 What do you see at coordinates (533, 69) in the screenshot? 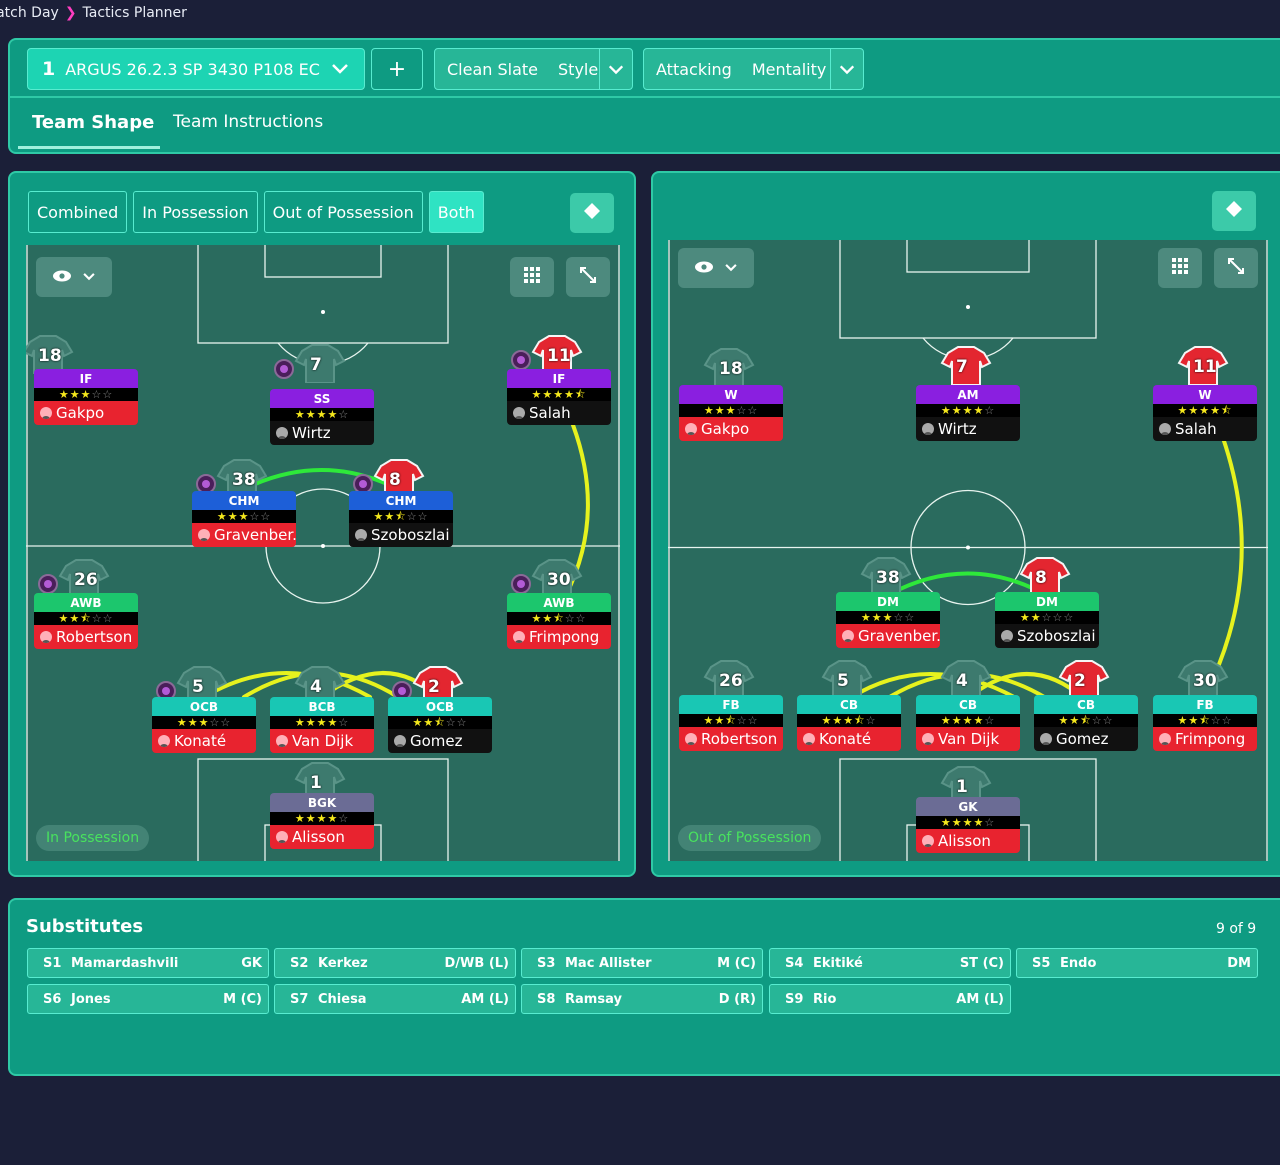
I see `style-selector: Clean Slate Style` at bounding box center [533, 69].